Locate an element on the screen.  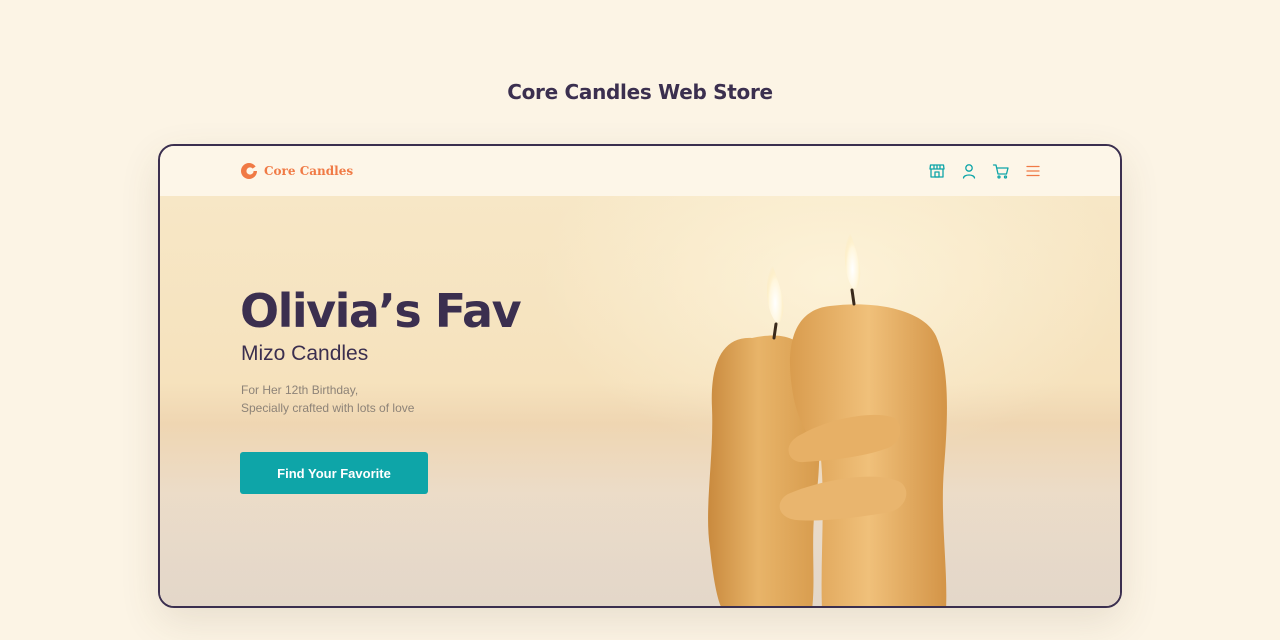
user-icon is located at coordinates (969, 171).